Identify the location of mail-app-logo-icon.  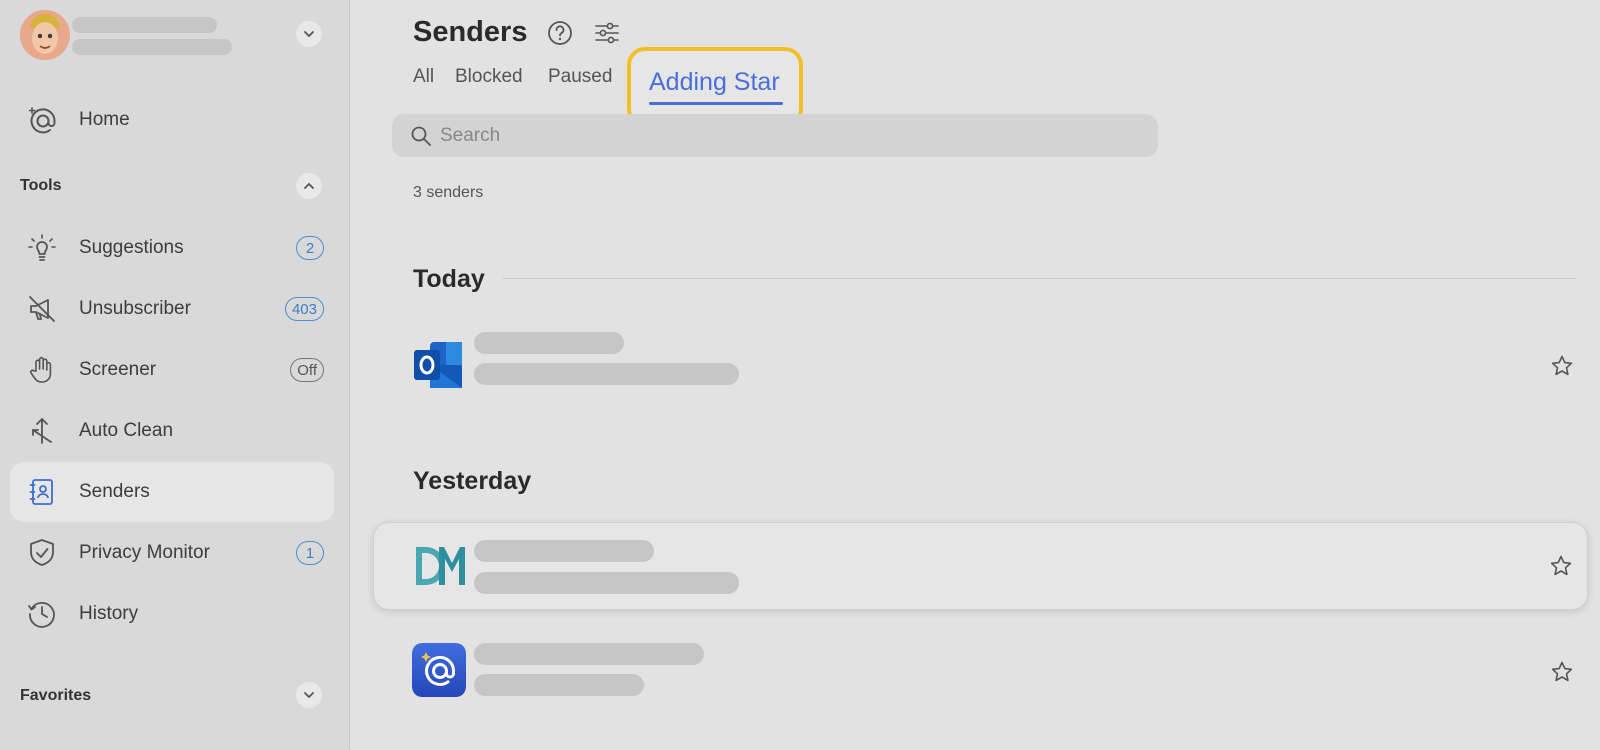
(439, 670).